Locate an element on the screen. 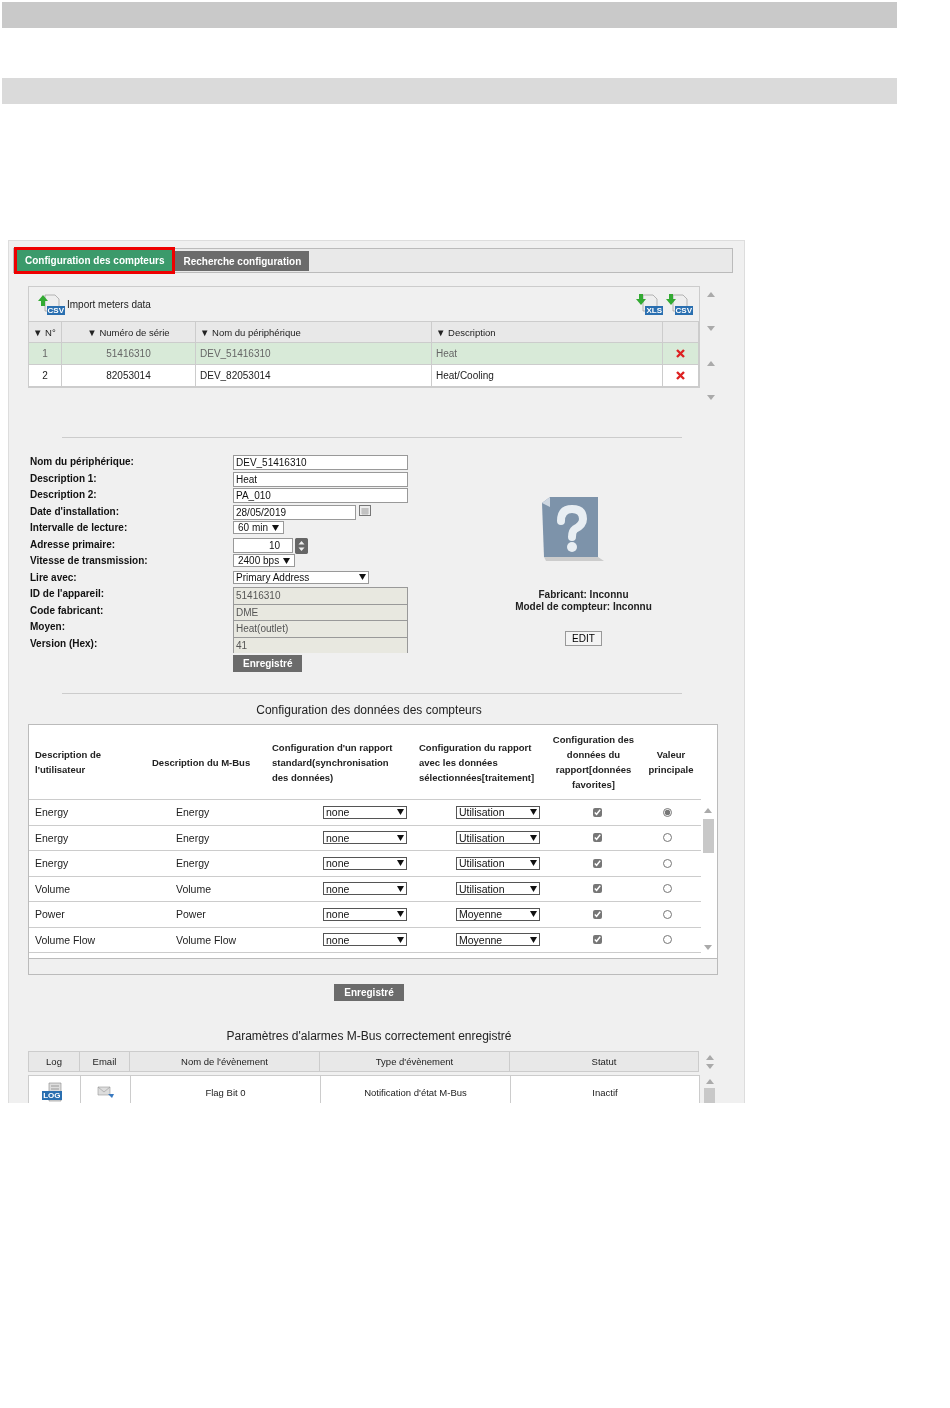  table-cell: Heat/Cooling is located at coordinates (547, 376).